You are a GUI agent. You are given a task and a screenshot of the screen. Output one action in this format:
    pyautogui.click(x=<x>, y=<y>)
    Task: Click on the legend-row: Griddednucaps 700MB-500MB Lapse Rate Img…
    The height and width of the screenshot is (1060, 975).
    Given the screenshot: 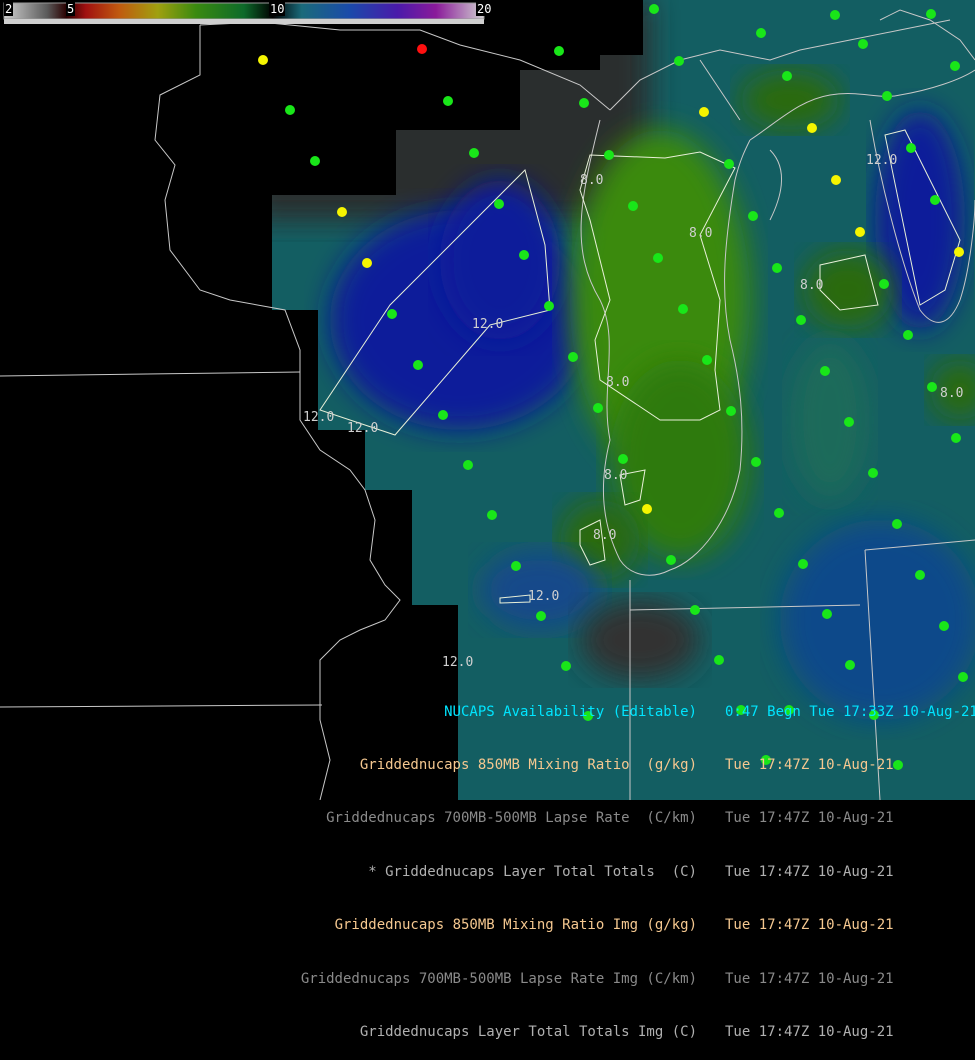 What is the action you would take?
    pyautogui.click(x=607, y=980)
    